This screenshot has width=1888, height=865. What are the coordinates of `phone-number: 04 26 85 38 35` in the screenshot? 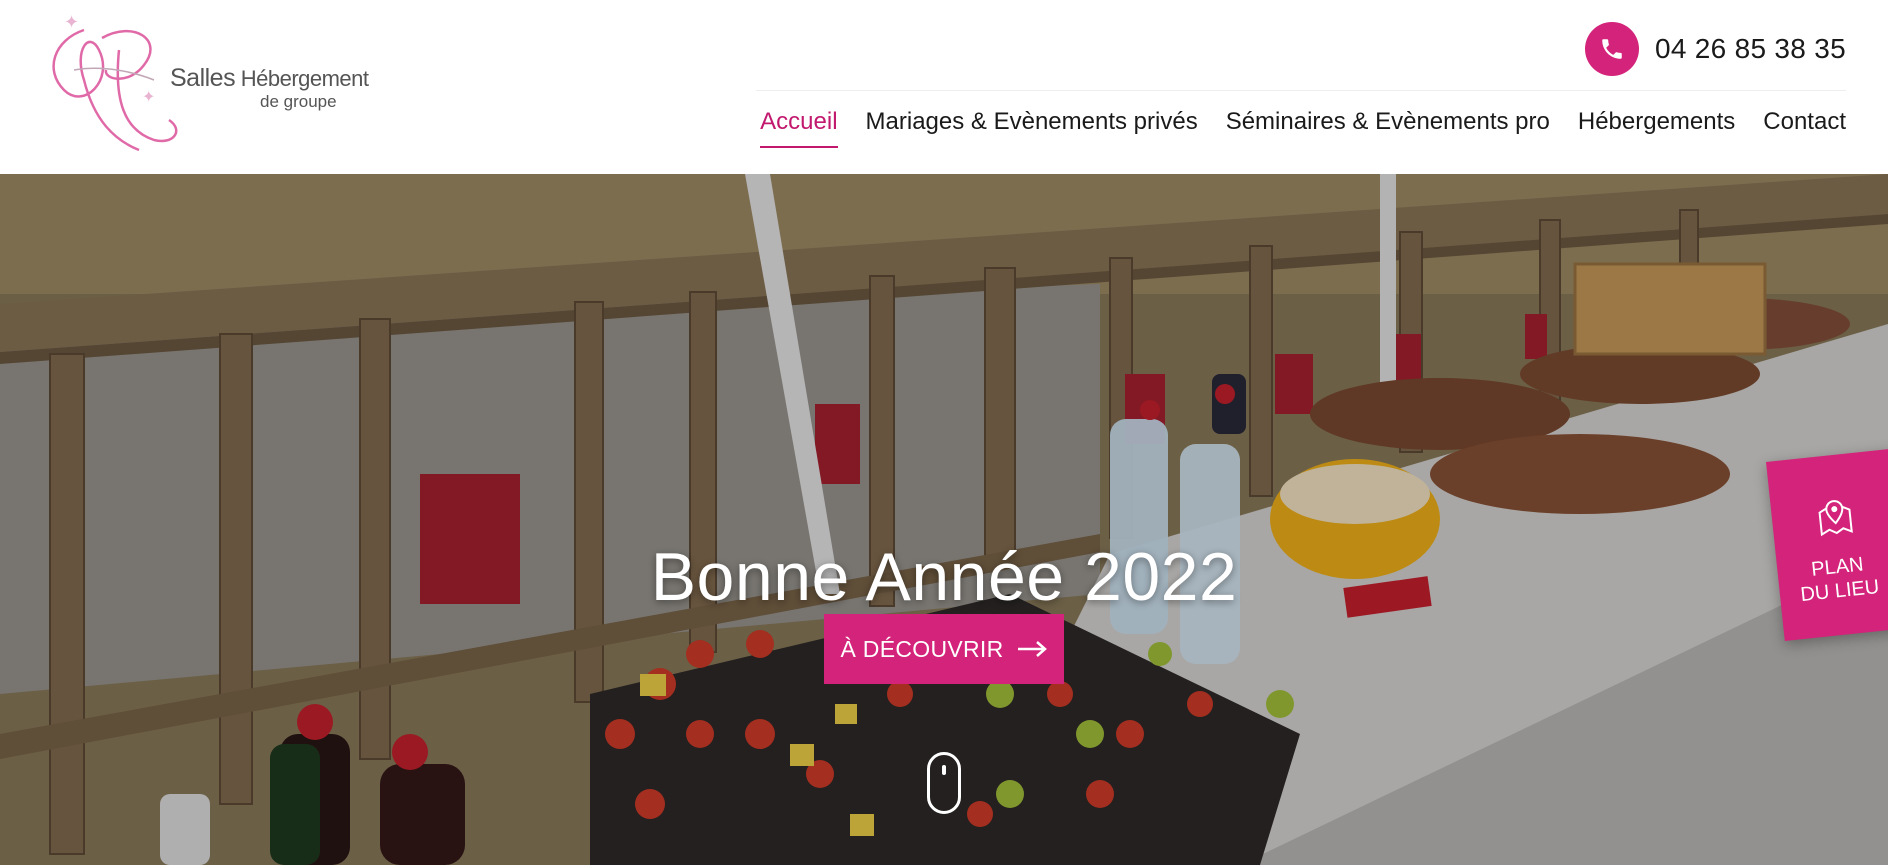 It's located at (1750, 49).